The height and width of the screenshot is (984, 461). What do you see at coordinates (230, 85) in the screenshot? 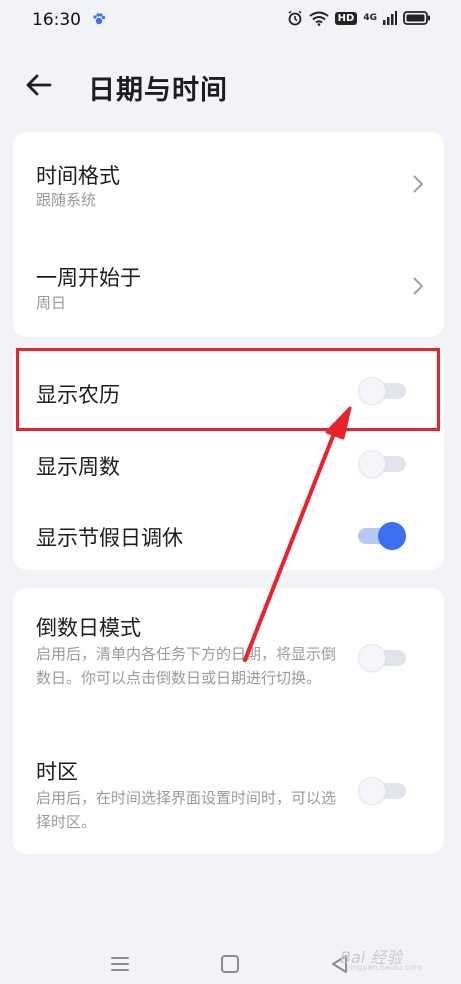
I see `header: 日期与时间` at bounding box center [230, 85].